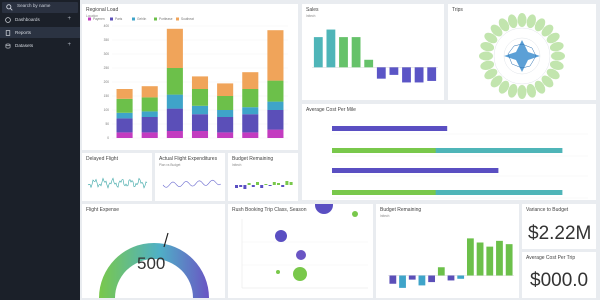 This screenshot has width=600, height=300. I want to click on delayed-flight-panel: Delayed Flight, so click(117, 177).